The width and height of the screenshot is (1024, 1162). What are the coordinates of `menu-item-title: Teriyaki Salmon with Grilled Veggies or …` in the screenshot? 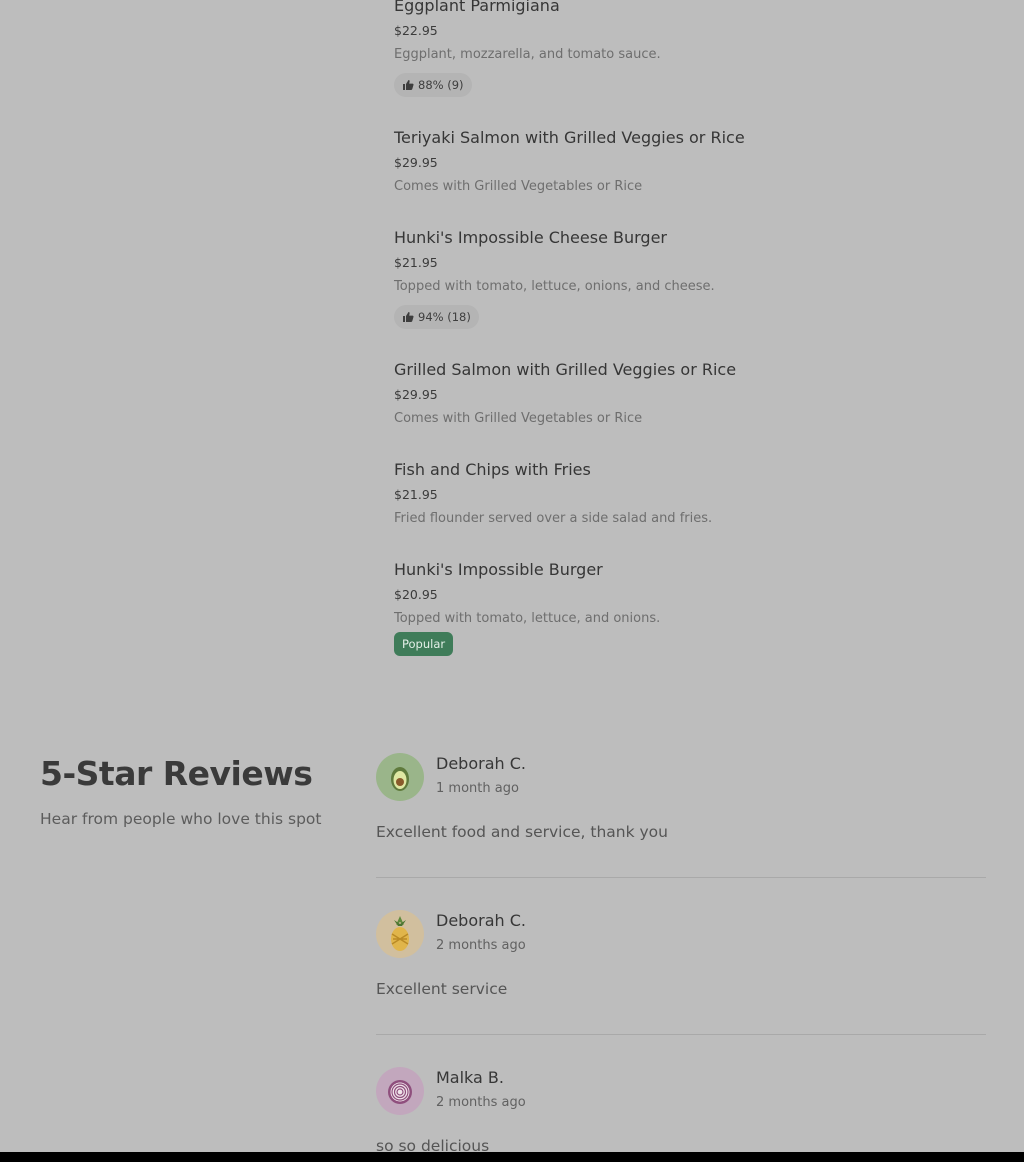 It's located at (569, 137).